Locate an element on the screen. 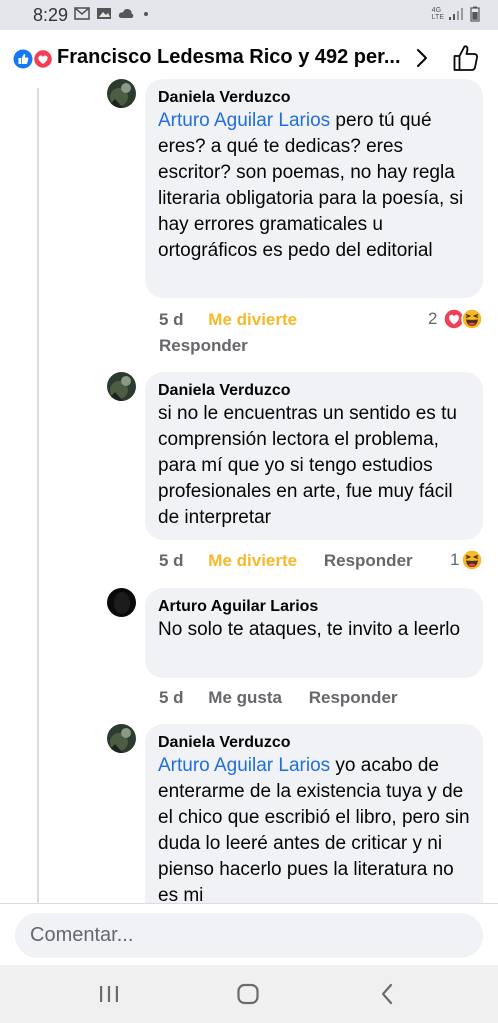 This screenshot has height=1023, width=498. cloud-icon is located at coordinates (126, 13).